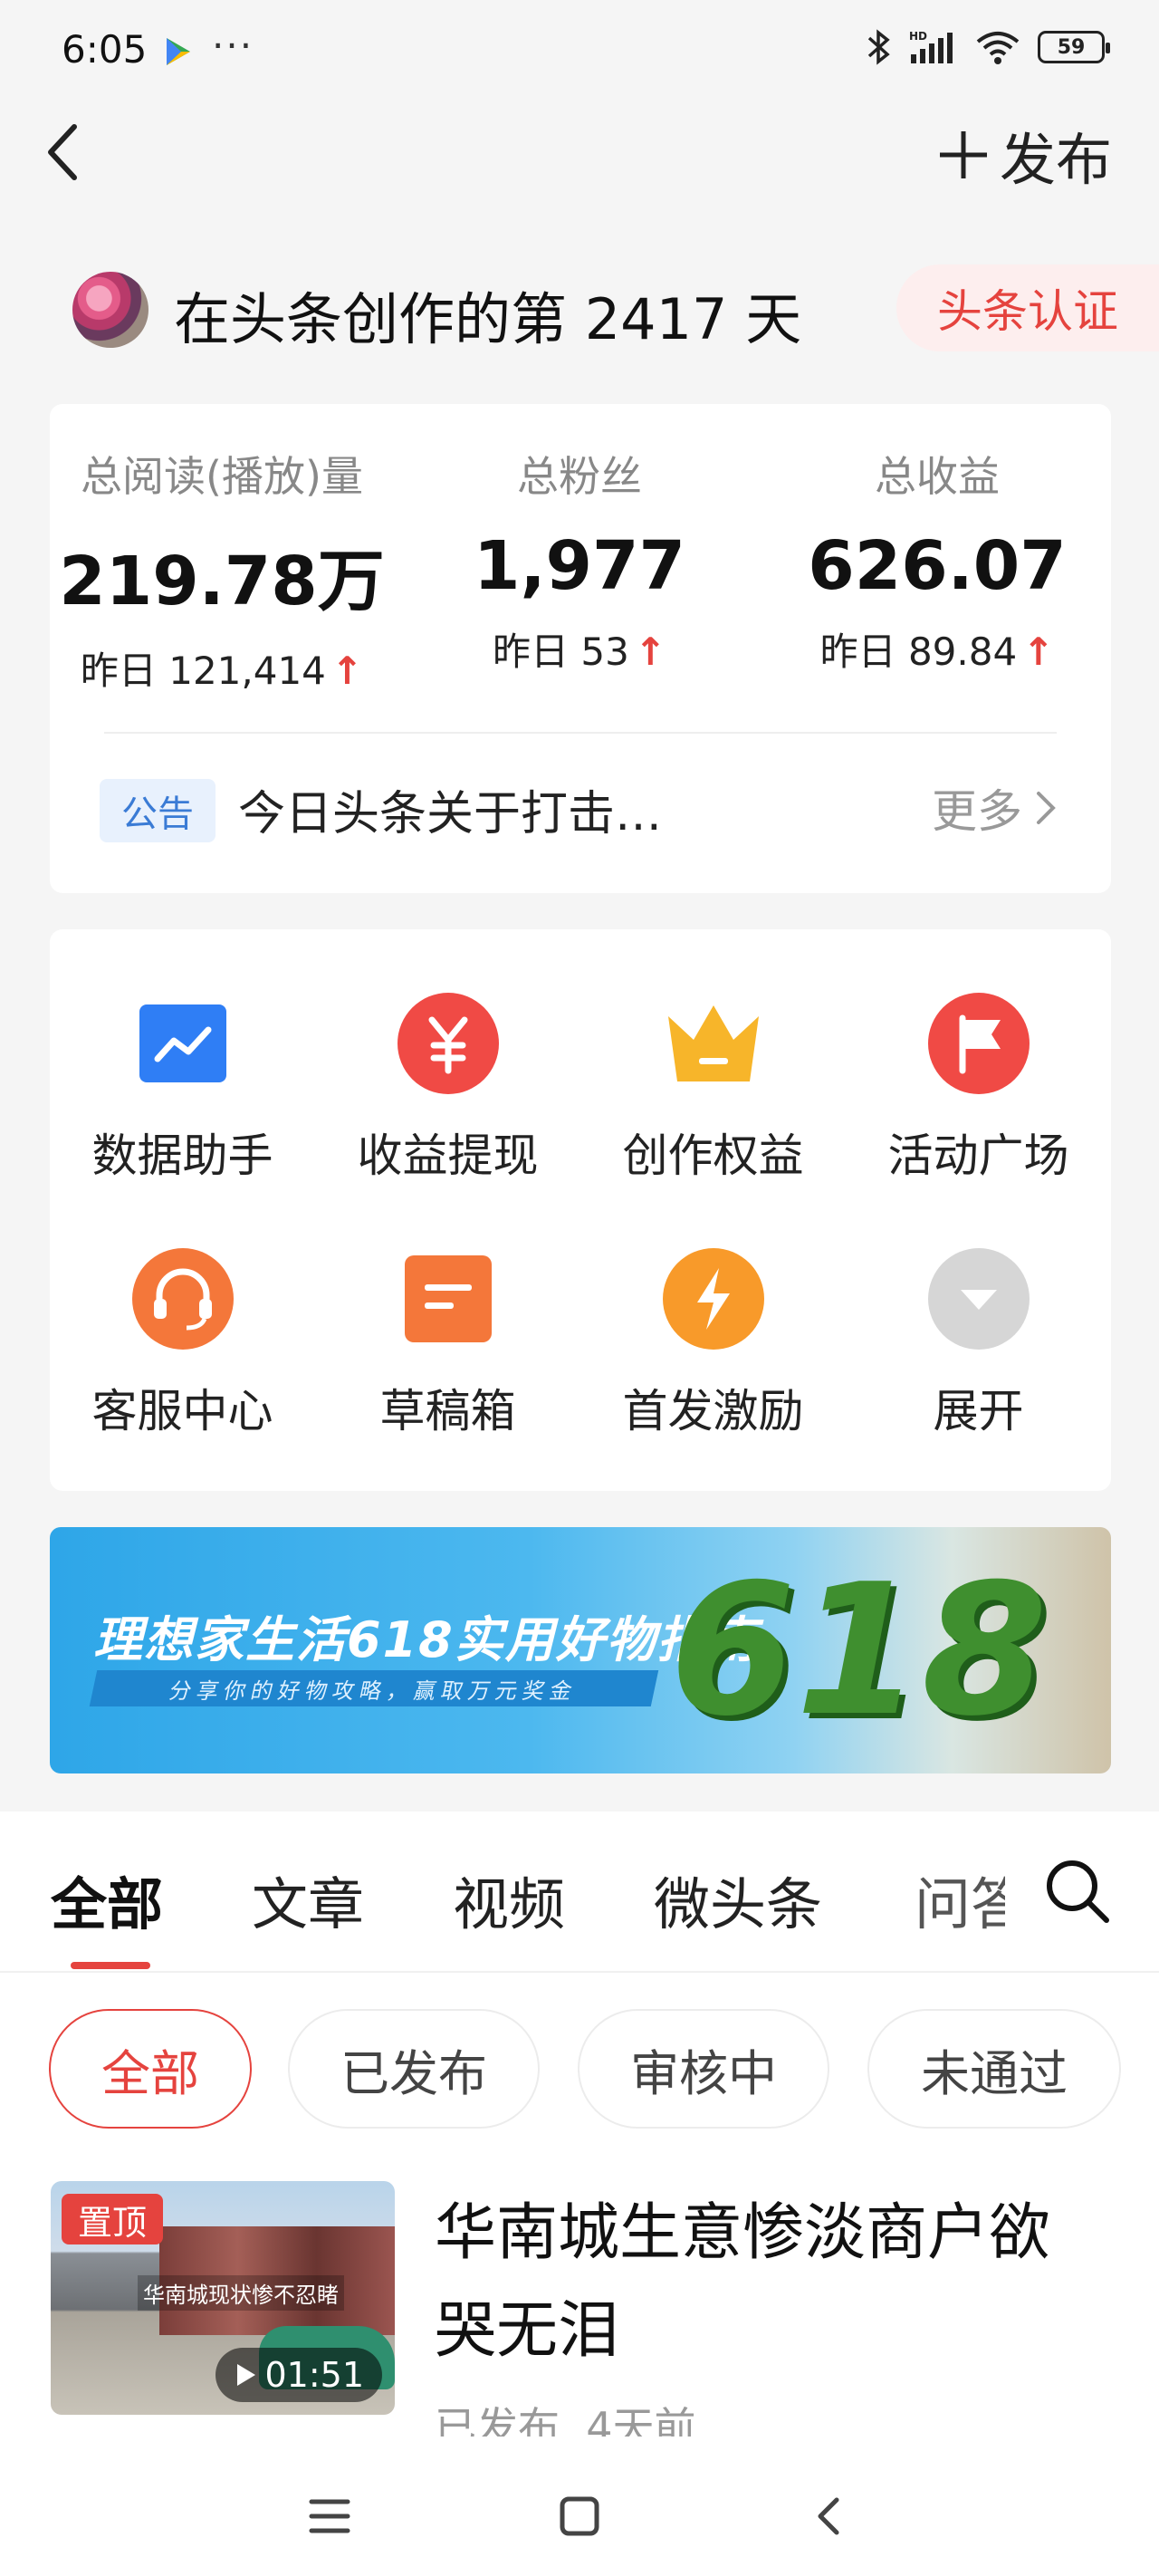 This screenshot has width=1159, height=2576. I want to click on chevron-left-icon, so click(62, 152).